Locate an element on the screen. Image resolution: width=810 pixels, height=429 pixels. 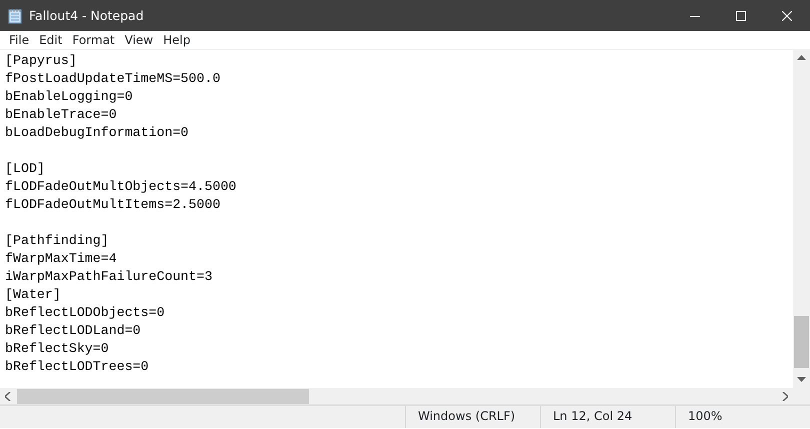
status-text: Windows (CRLF) is located at coordinates (467, 416).